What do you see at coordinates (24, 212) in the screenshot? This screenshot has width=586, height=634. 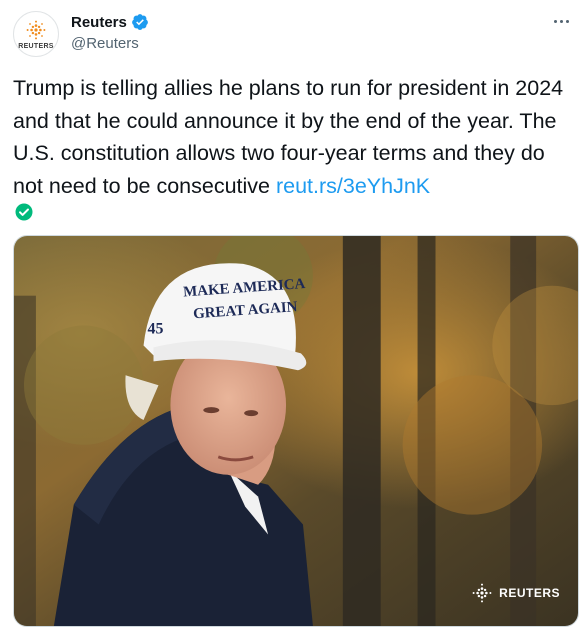 I see `check-circle-icon` at bounding box center [24, 212].